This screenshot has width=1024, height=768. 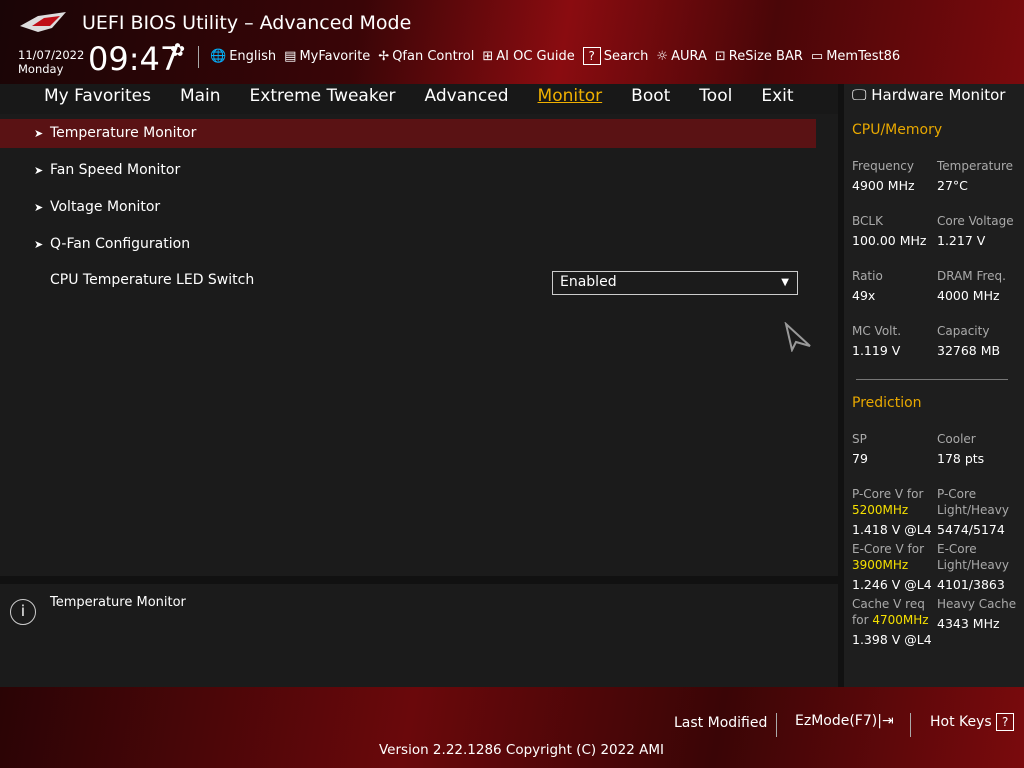 I want to click on value: 49x, so click(x=864, y=295).